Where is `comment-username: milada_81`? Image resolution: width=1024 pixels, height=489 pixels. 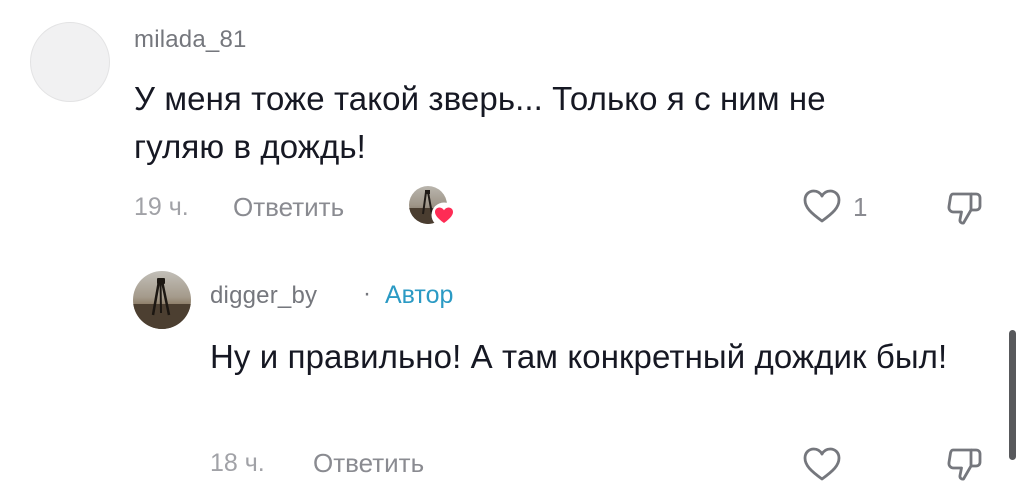
comment-username: milada_81 is located at coordinates (190, 40).